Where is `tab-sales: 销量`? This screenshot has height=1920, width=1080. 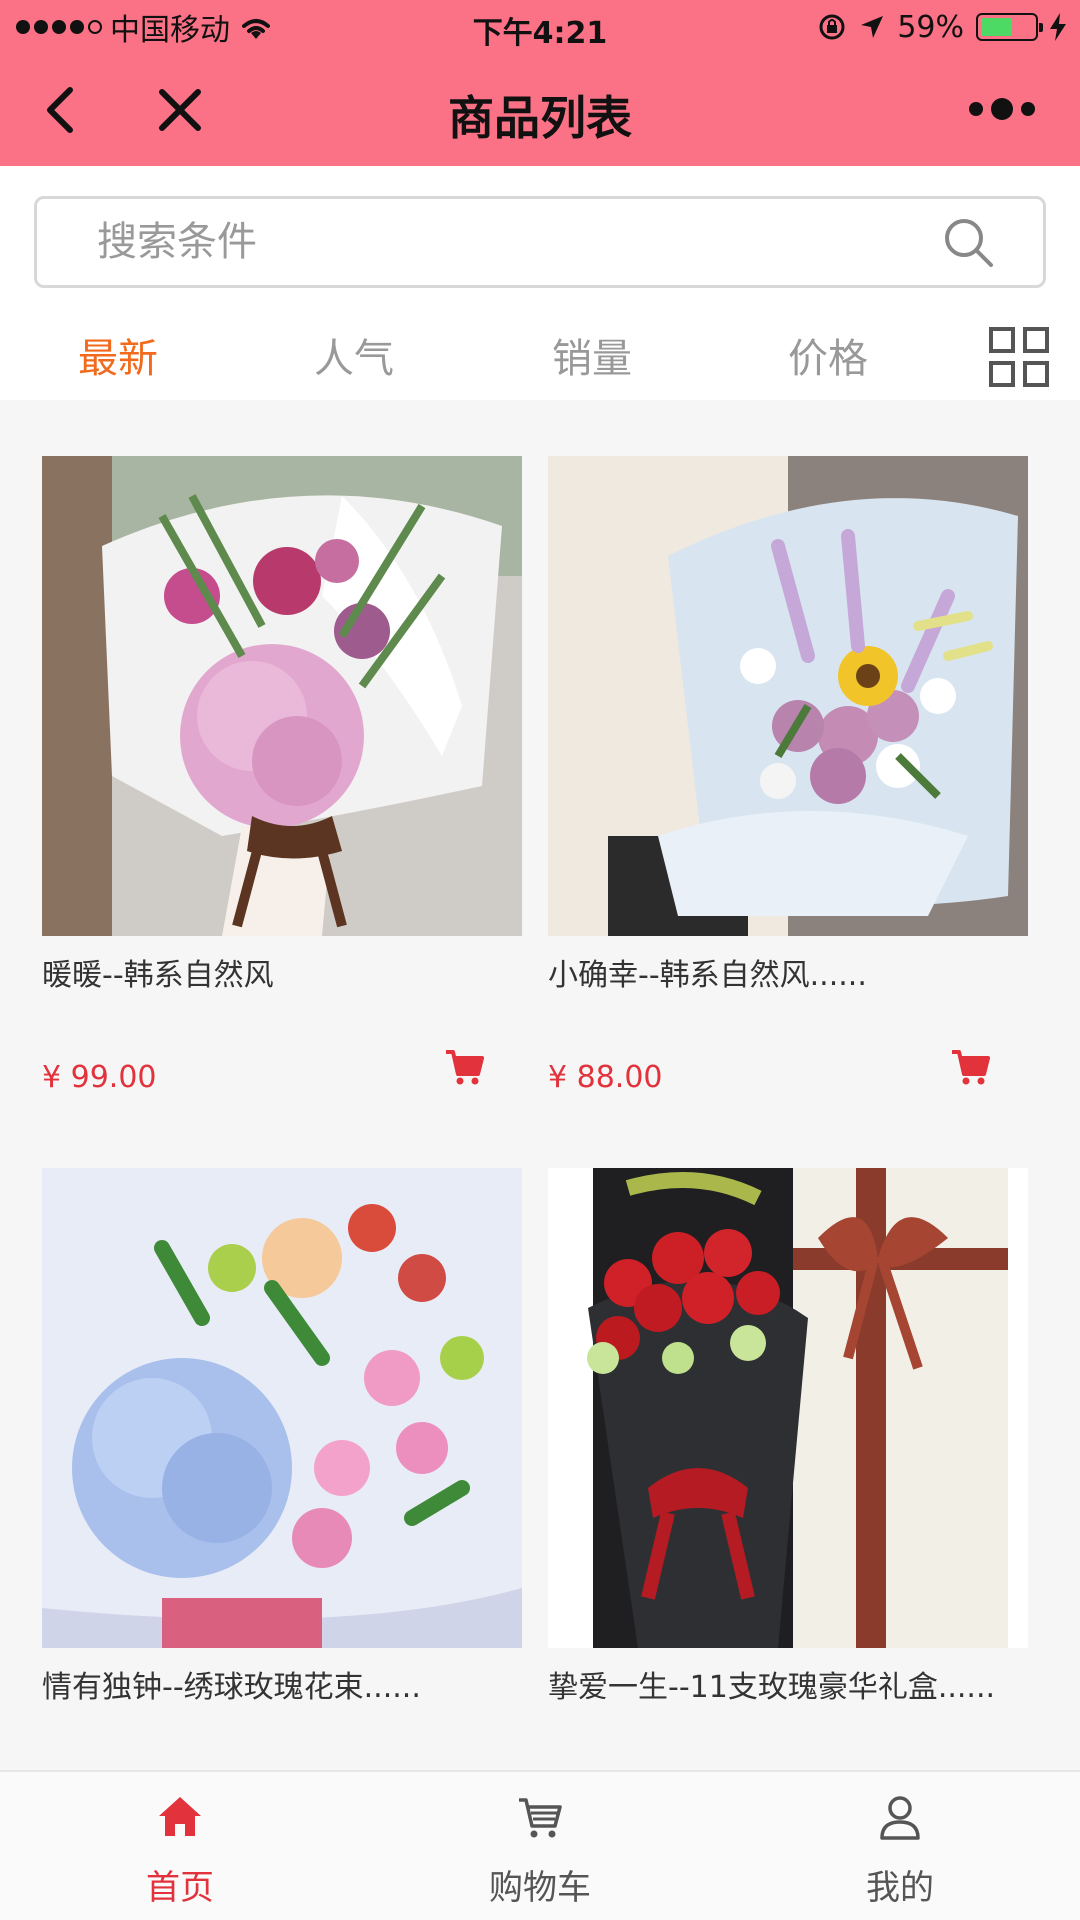 tab-sales: 销量 is located at coordinates (592, 355).